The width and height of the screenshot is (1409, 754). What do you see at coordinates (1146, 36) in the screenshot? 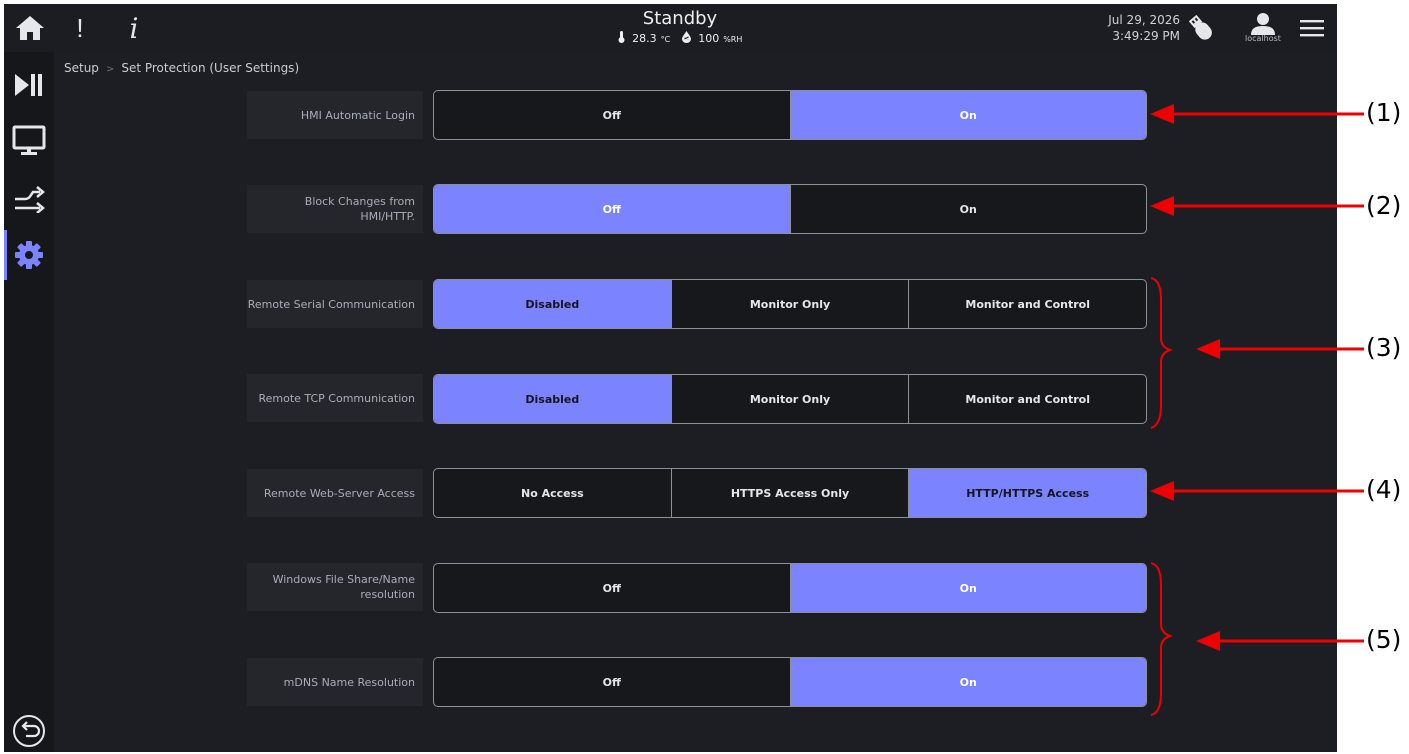
I see `time-text: 3:49:29 PM` at bounding box center [1146, 36].